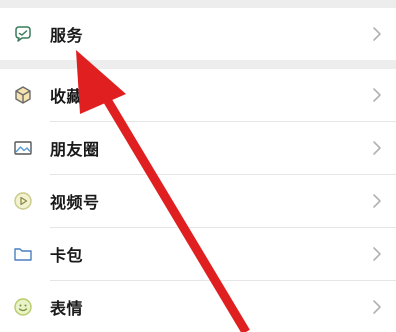  Describe the element at coordinates (67, 96) in the screenshot. I see `menu-item-label: 收藏` at that location.